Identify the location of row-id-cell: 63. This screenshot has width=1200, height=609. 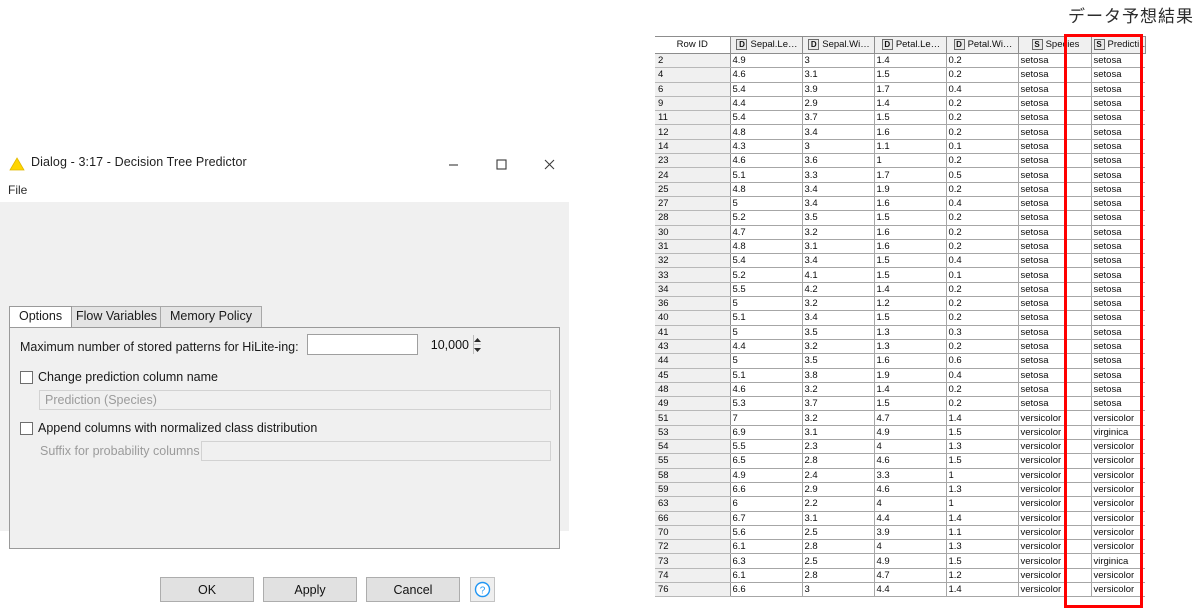
(693, 504).